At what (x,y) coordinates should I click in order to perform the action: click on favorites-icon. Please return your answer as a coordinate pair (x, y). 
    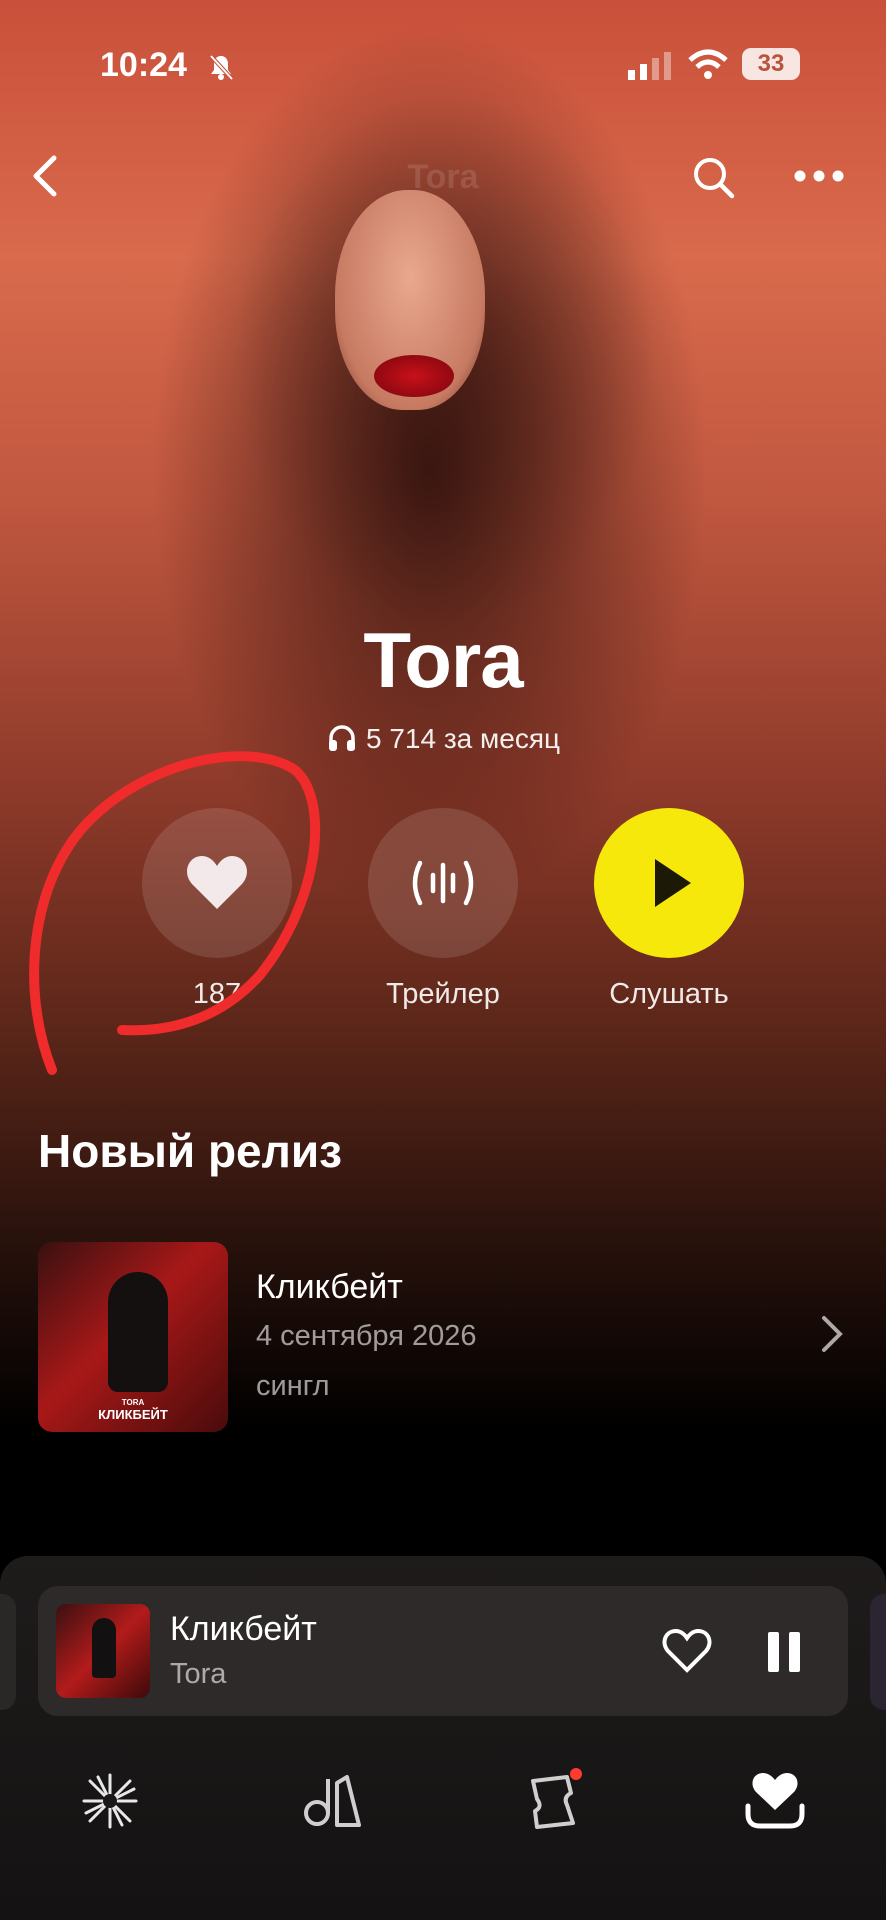
    Looking at the image, I should click on (775, 1801).